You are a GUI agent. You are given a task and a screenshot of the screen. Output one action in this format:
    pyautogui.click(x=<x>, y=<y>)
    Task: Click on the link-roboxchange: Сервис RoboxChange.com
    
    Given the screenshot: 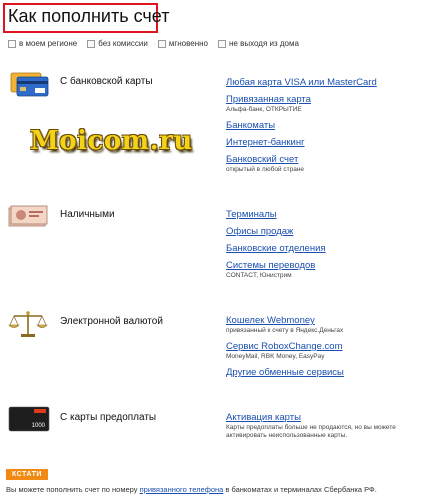 What is the action you would take?
    pyautogui.click(x=328, y=346)
    